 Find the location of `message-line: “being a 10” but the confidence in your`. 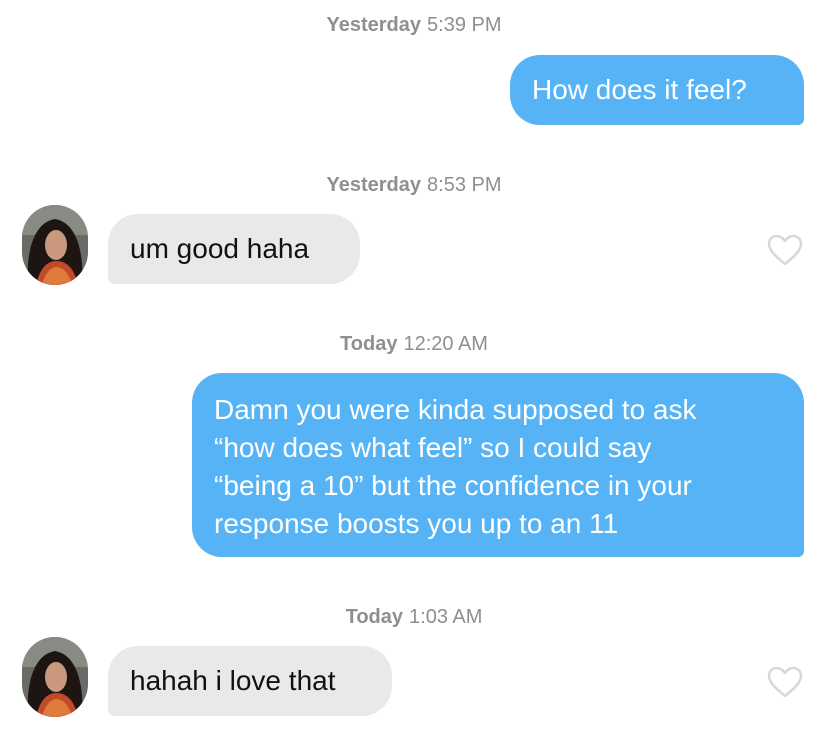

message-line: “being a 10” but the confidence in your is located at coordinates (453, 485).